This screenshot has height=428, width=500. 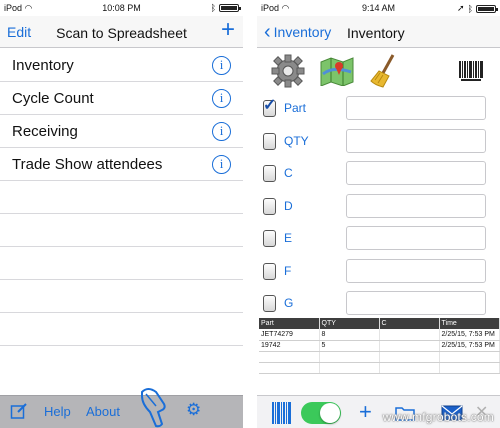 What do you see at coordinates (295, 108) in the screenshot?
I see `field-label: Part` at bounding box center [295, 108].